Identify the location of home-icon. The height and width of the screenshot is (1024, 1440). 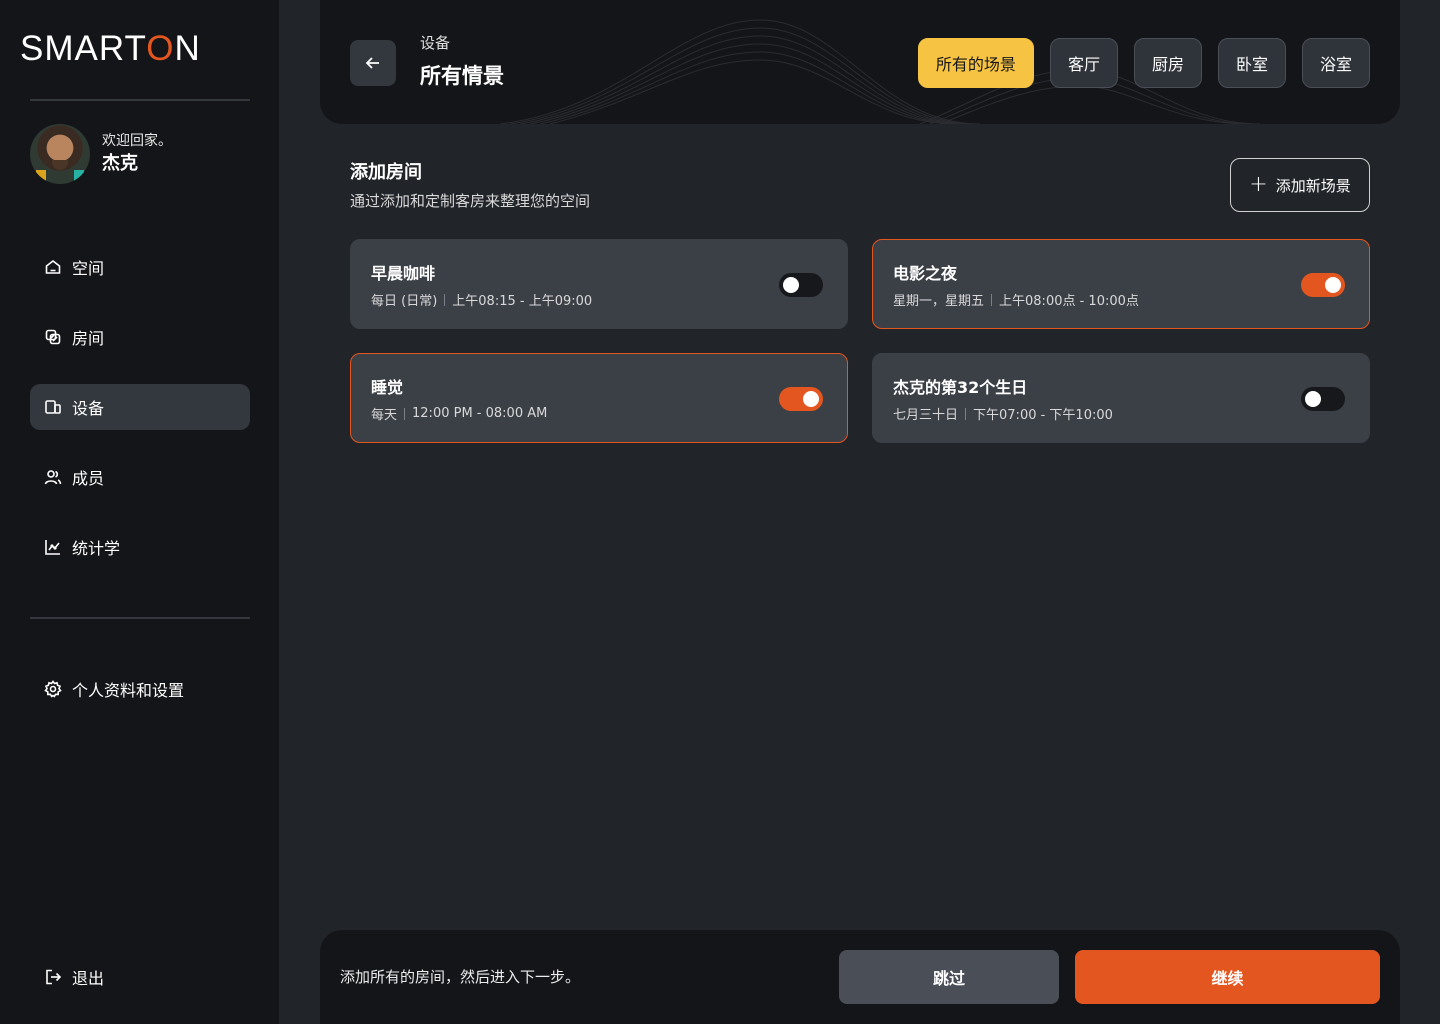
(53, 267).